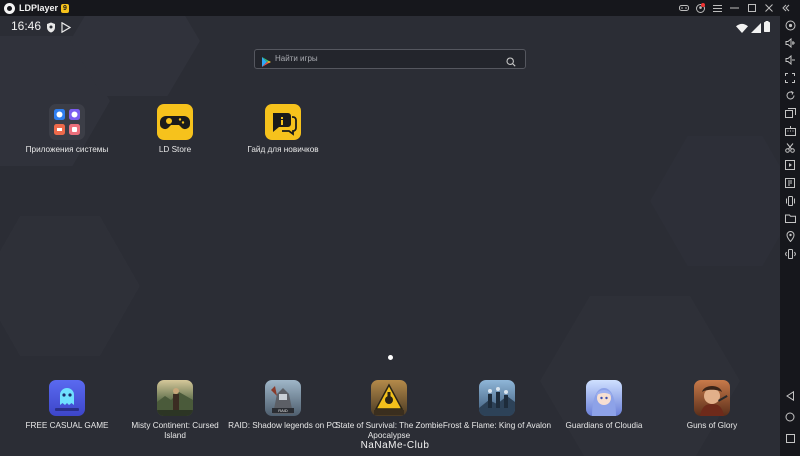 The width and height of the screenshot is (800, 456). Describe the element at coordinates (751, 8) in the screenshot. I see `maximize-icon` at that location.